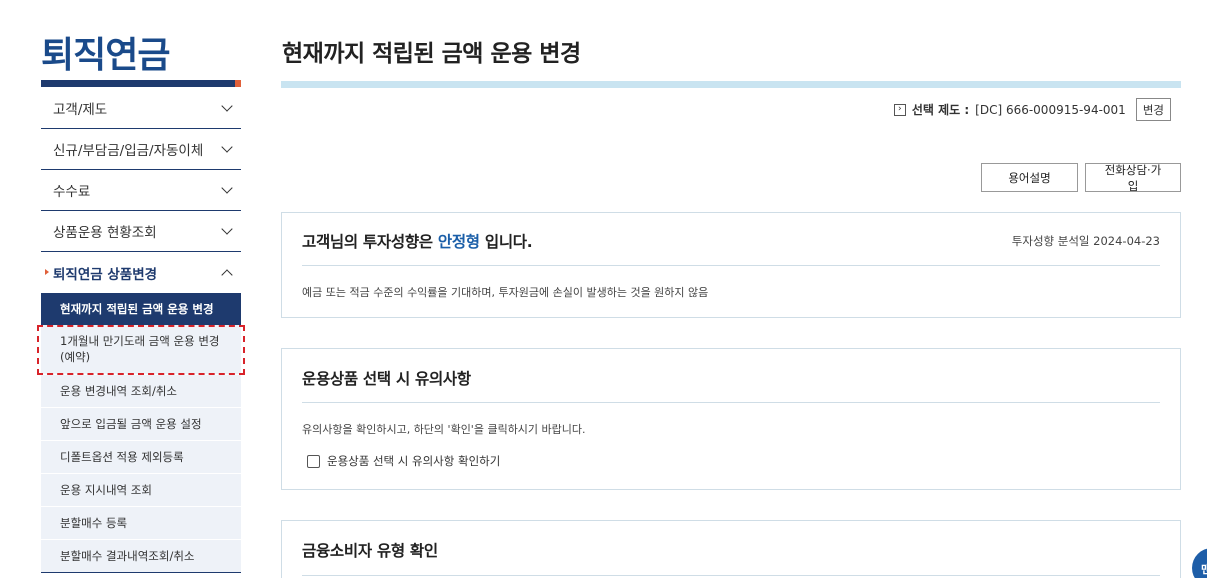 This screenshot has width=1207, height=578. I want to click on panel-title: 금융소비자 유형 확인, so click(370, 551).